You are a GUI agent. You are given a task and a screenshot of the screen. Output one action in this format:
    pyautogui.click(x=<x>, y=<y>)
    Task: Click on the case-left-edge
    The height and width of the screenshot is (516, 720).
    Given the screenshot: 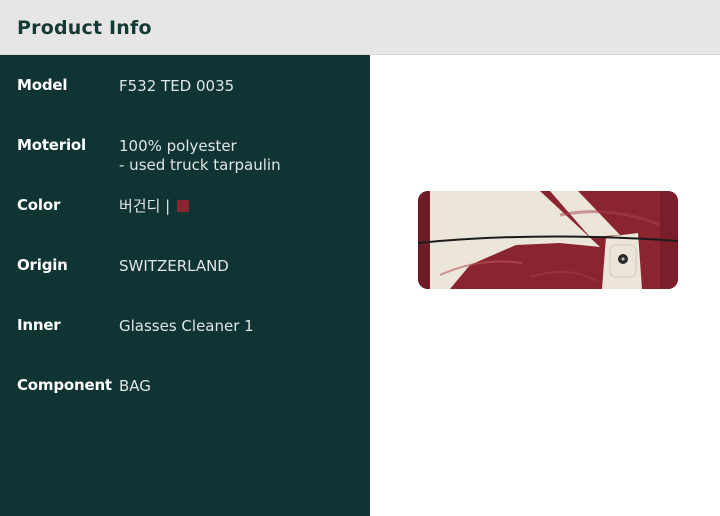 What is the action you would take?
    pyautogui.click(x=425, y=240)
    